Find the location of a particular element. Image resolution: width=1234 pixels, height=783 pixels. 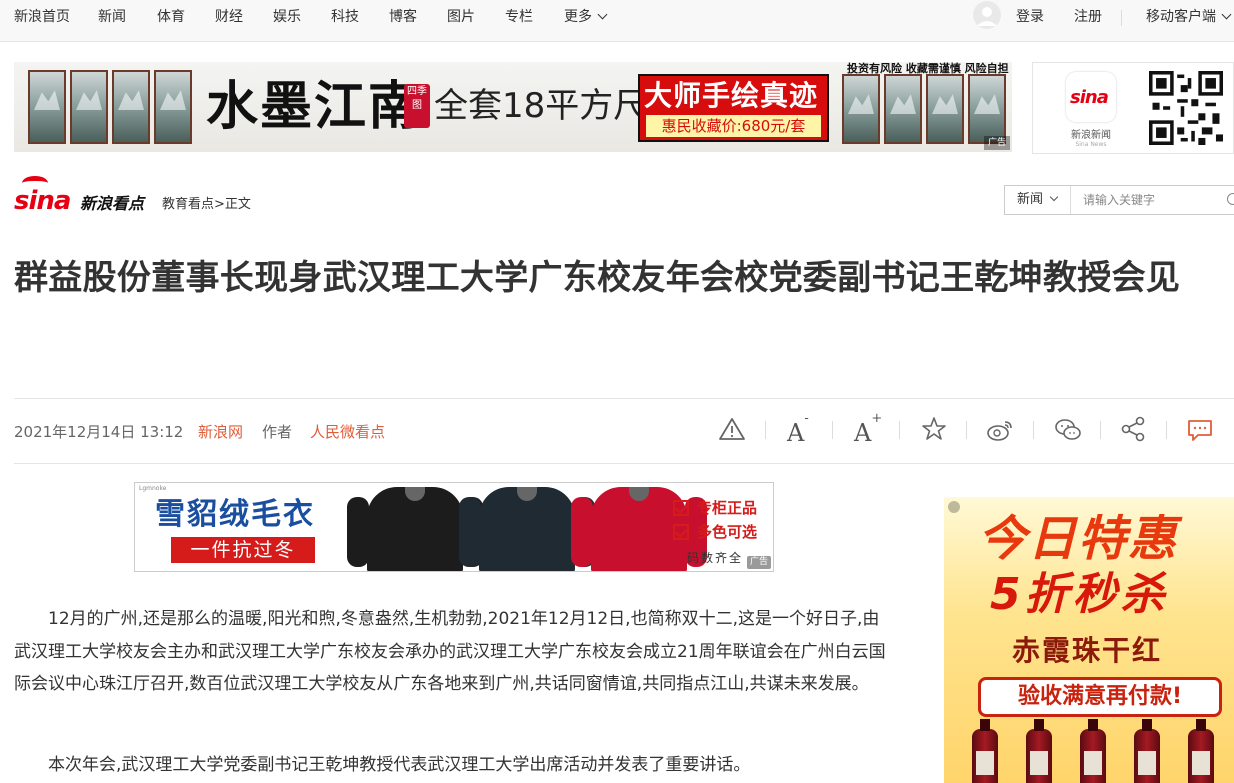

sweater-ad-title: 雪貂绒毛衣 is located at coordinates (235, 514).